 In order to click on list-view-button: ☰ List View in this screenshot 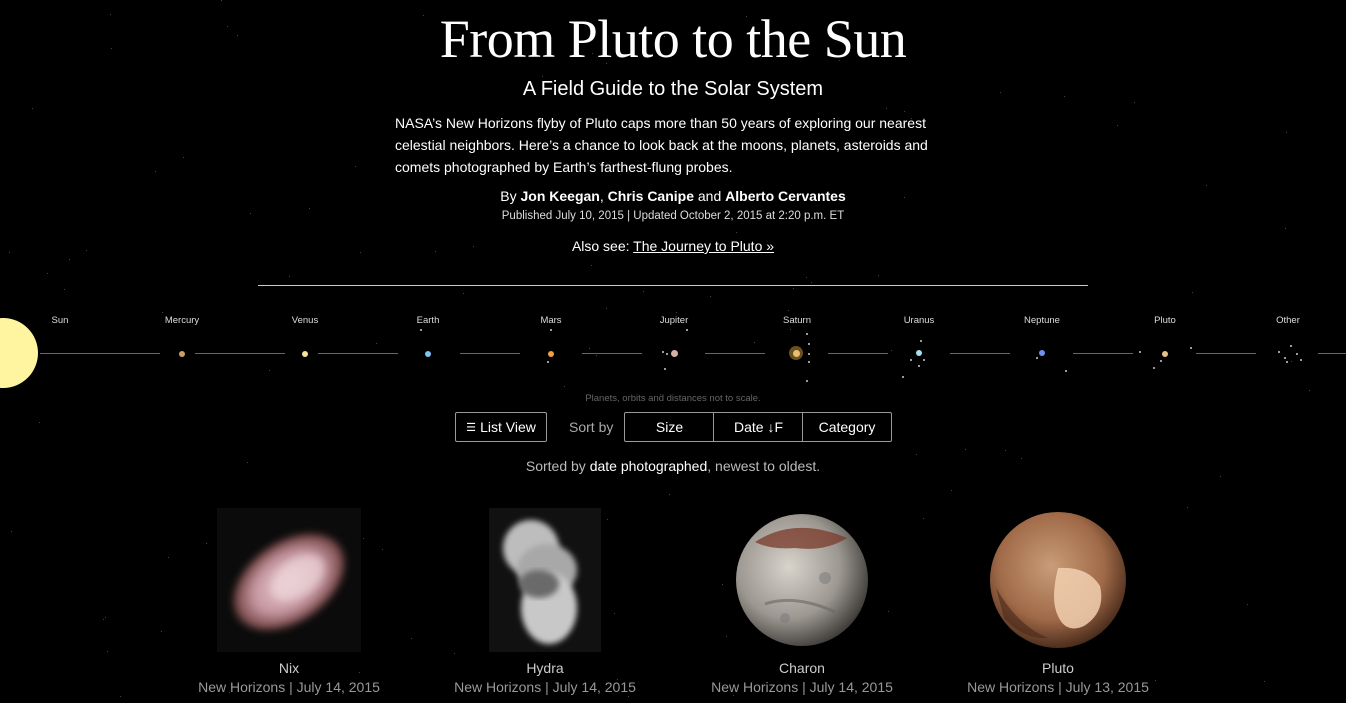, I will do `click(501, 427)`.